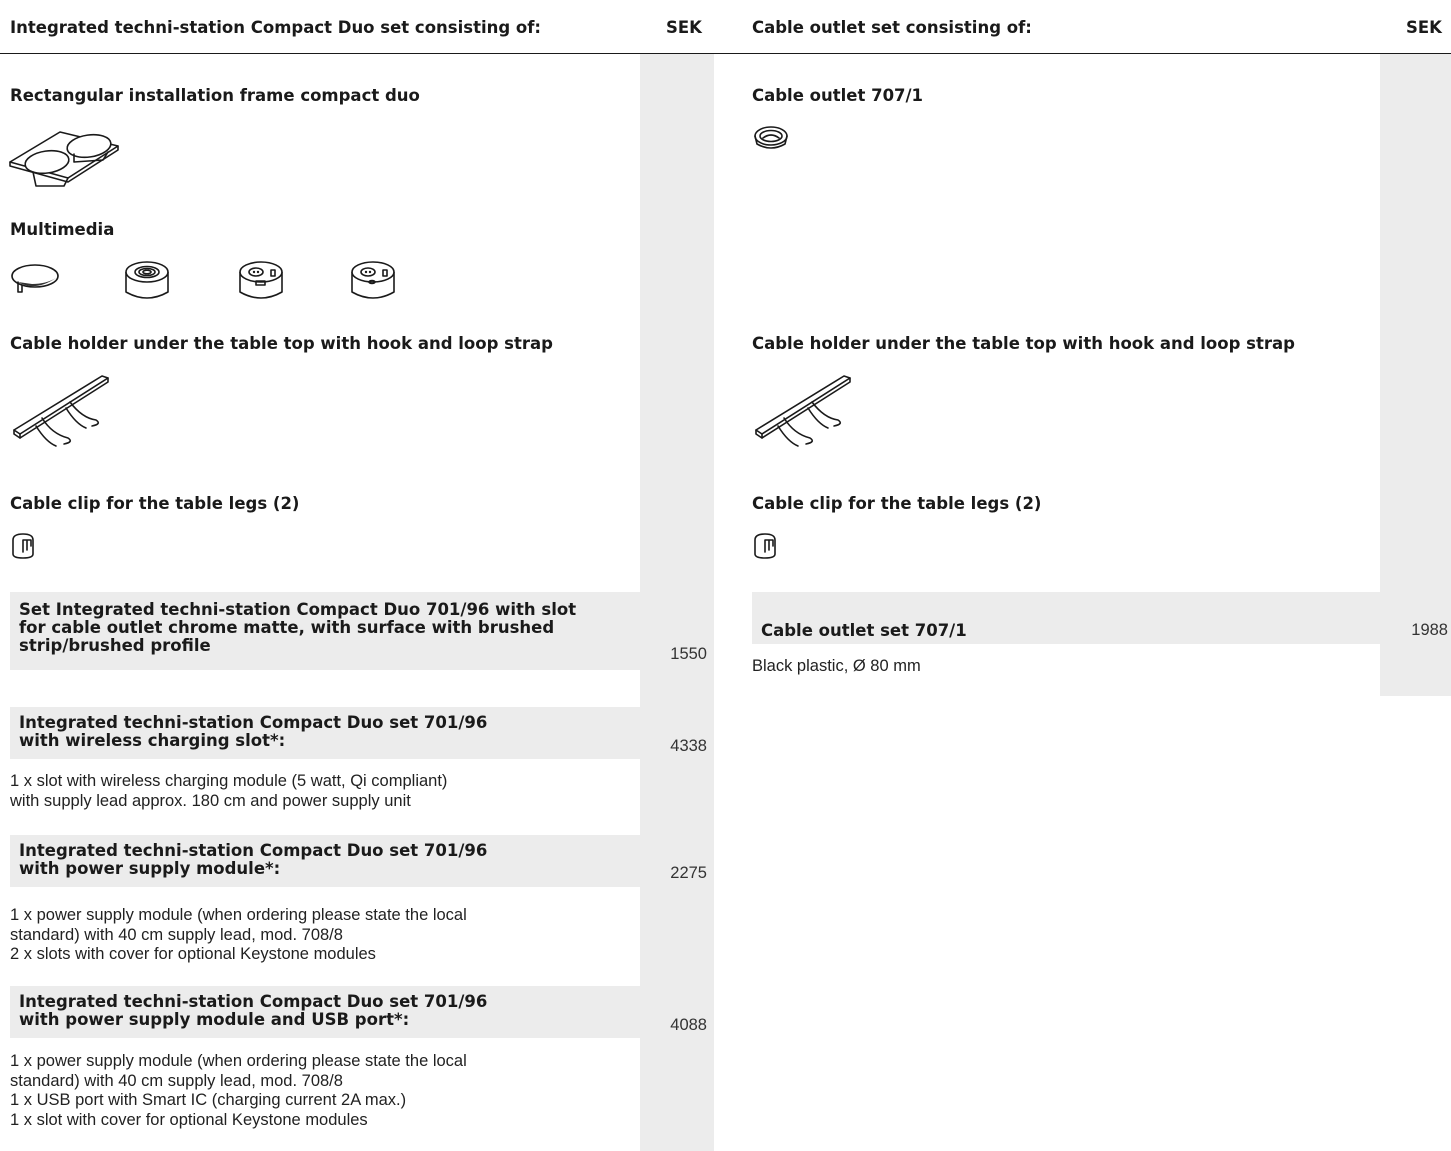 Image resolution: width=1451 pixels, height=1151 pixels. Describe the element at coordinates (115, 645) in the screenshot. I see `item-1-title-line-3: strip/brushed profile` at that location.